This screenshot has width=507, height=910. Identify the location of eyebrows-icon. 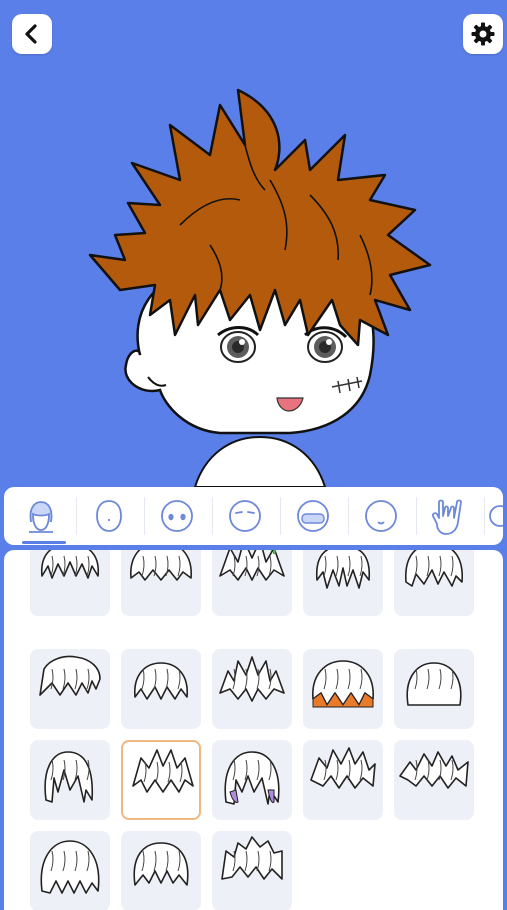
(245, 516).